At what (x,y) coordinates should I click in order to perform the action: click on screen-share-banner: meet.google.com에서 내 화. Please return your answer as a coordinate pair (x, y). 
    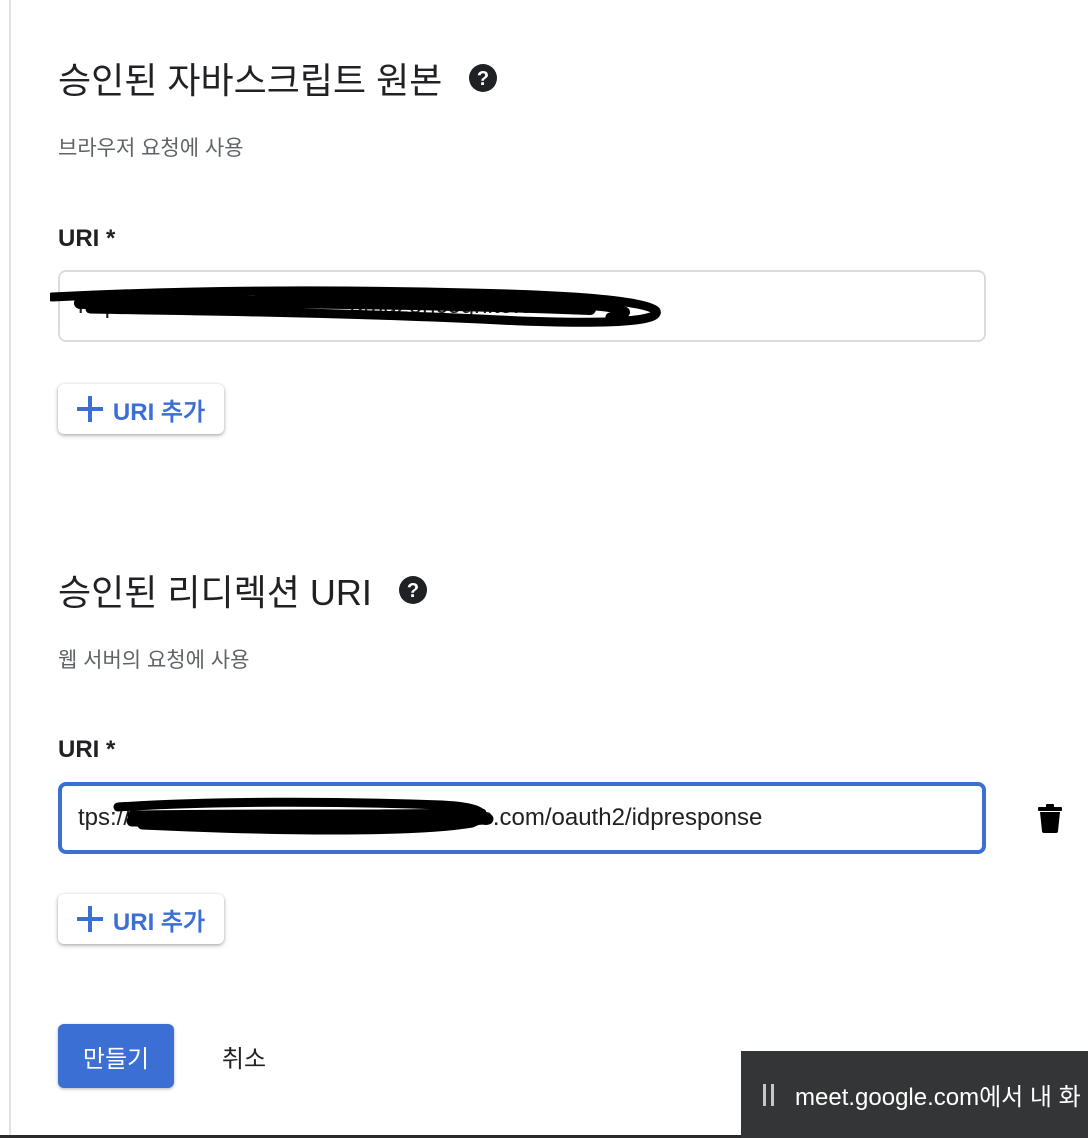
    Looking at the image, I should click on (914, 1094).